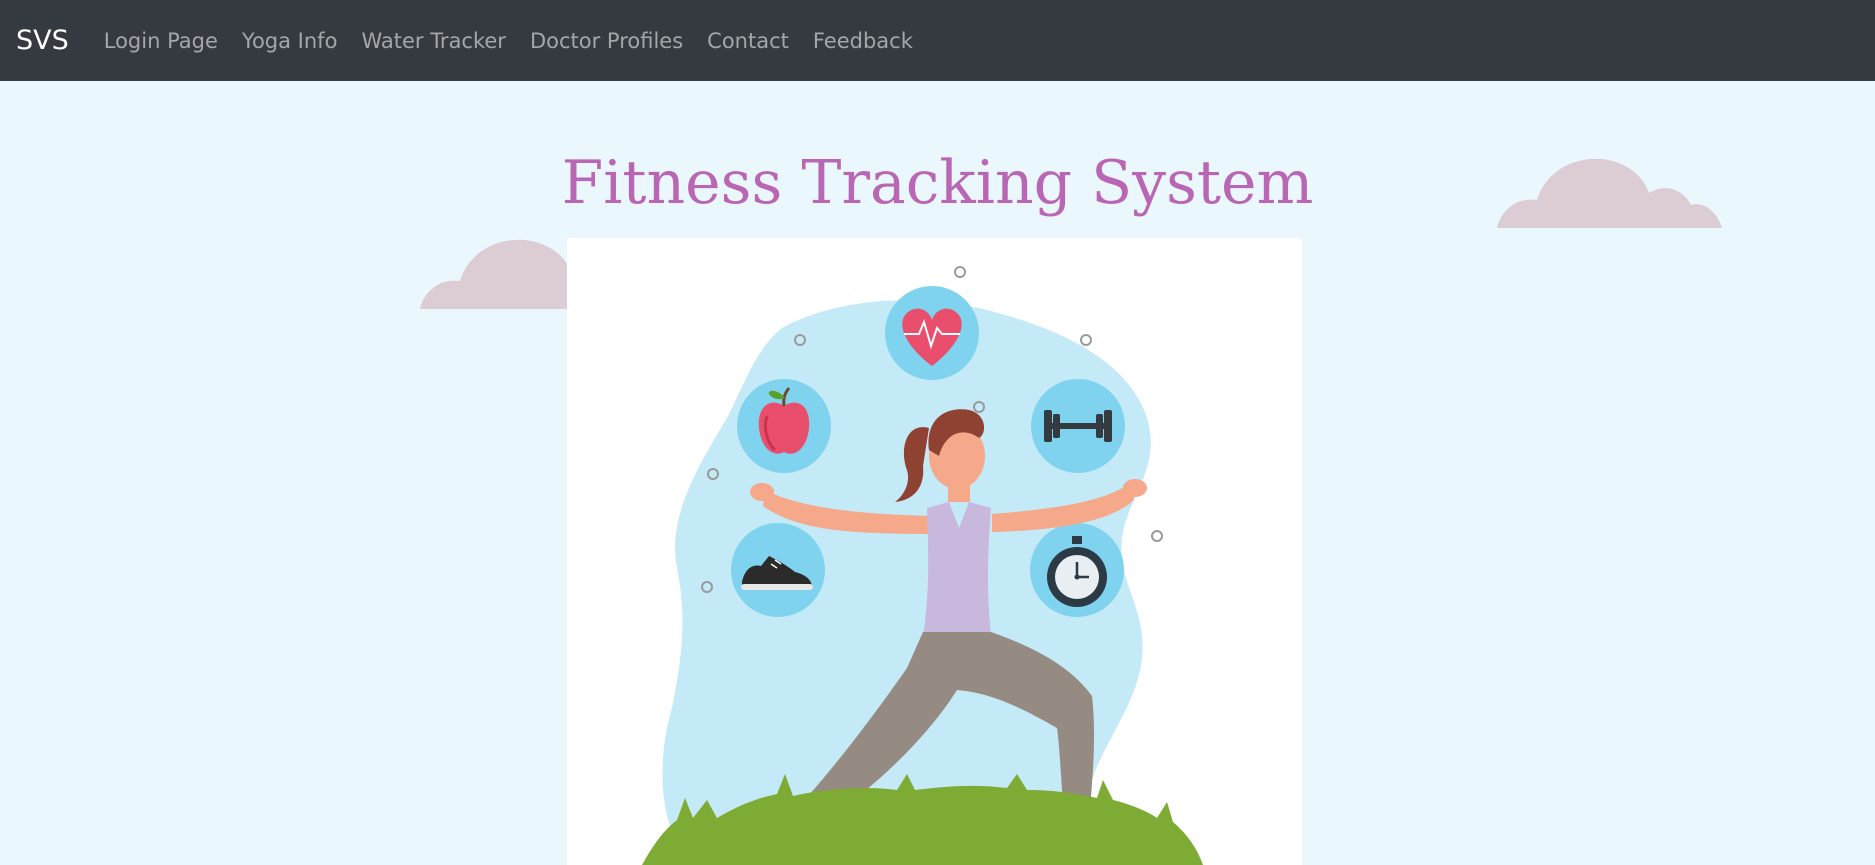 Image resolution: width=1875 pixels, height=865 pixels. Describe the element at coordinates (778, 570) in the screenshot. I see `sneaker-icon` at that location.